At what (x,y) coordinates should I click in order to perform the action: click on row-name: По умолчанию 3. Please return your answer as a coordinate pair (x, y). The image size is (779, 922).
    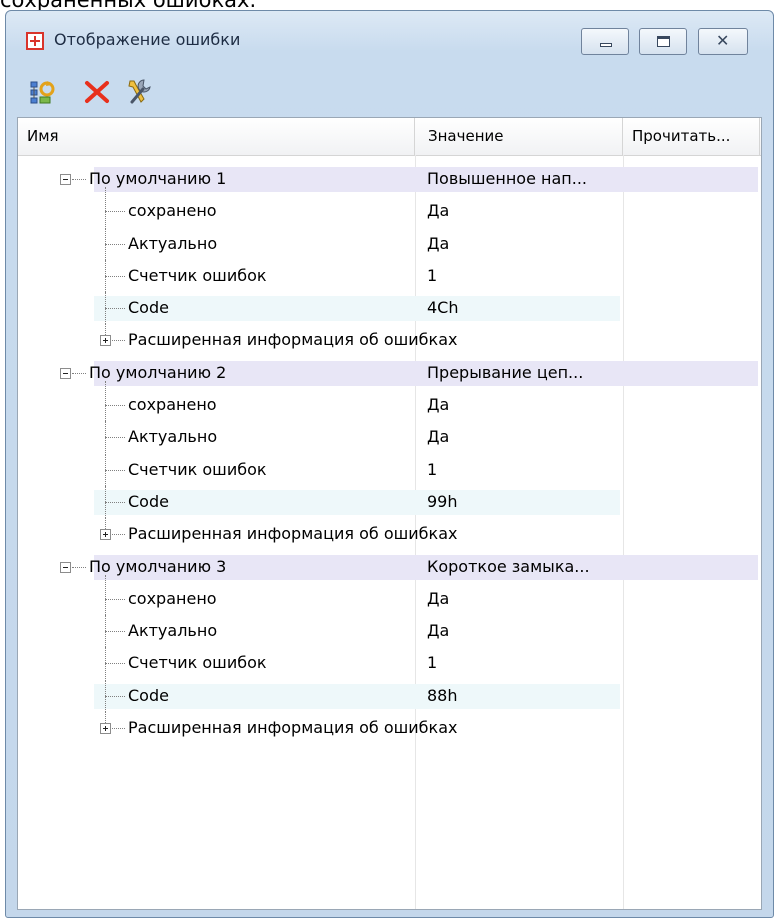
    Looking at the image, I should click on (158, 566).